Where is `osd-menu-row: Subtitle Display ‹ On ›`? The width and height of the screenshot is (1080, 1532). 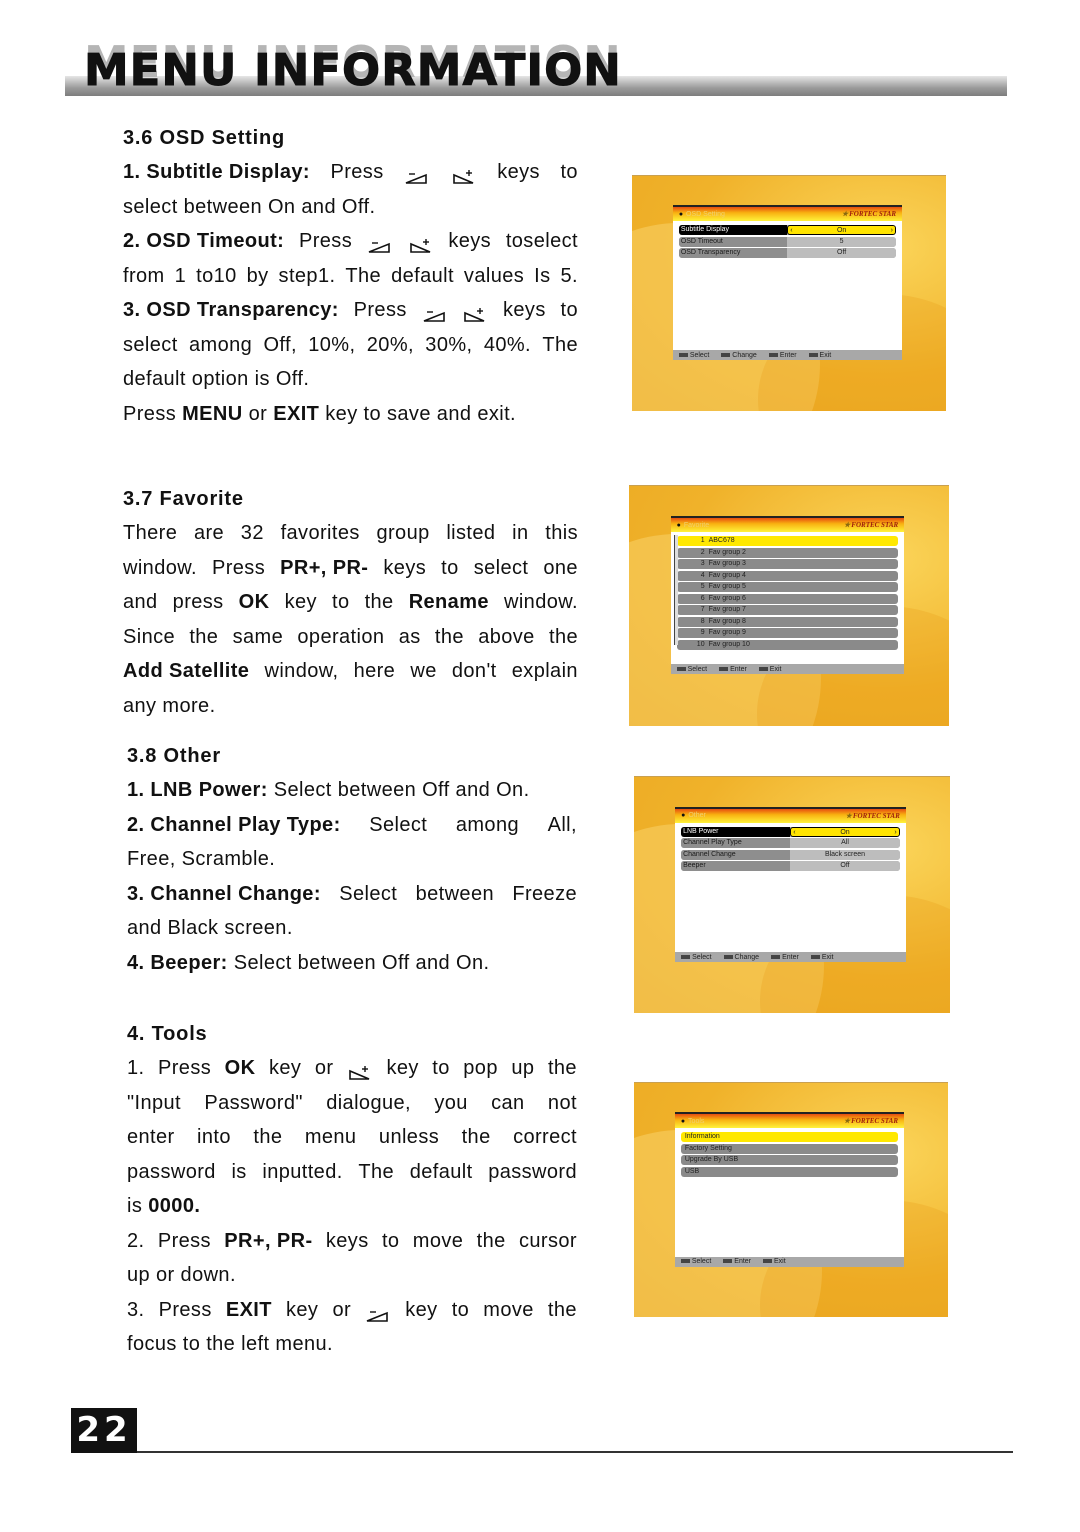
osd-menu-row: Subtitle Display ‹ On › is located at coordinates (787, 230).